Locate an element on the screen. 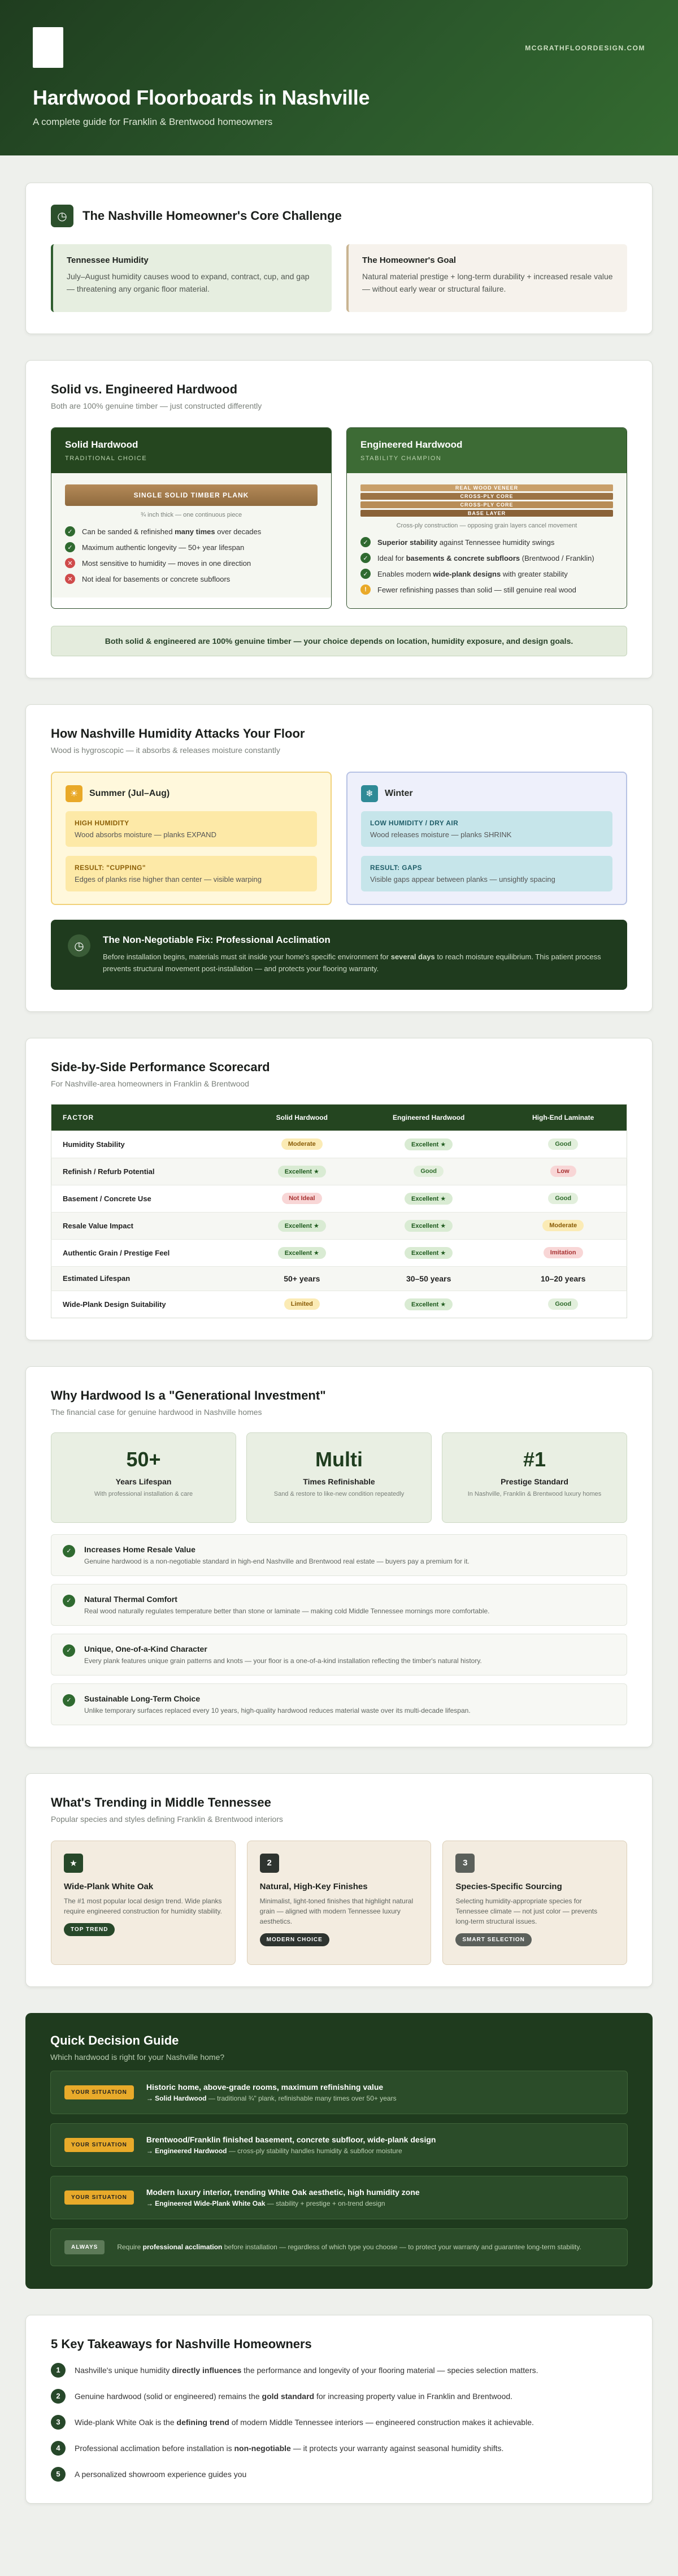 This screenshot has width=678, height=2576. site-url: MCGRATHFLOORDESIGN.COM is located at coordinates (585, 48).